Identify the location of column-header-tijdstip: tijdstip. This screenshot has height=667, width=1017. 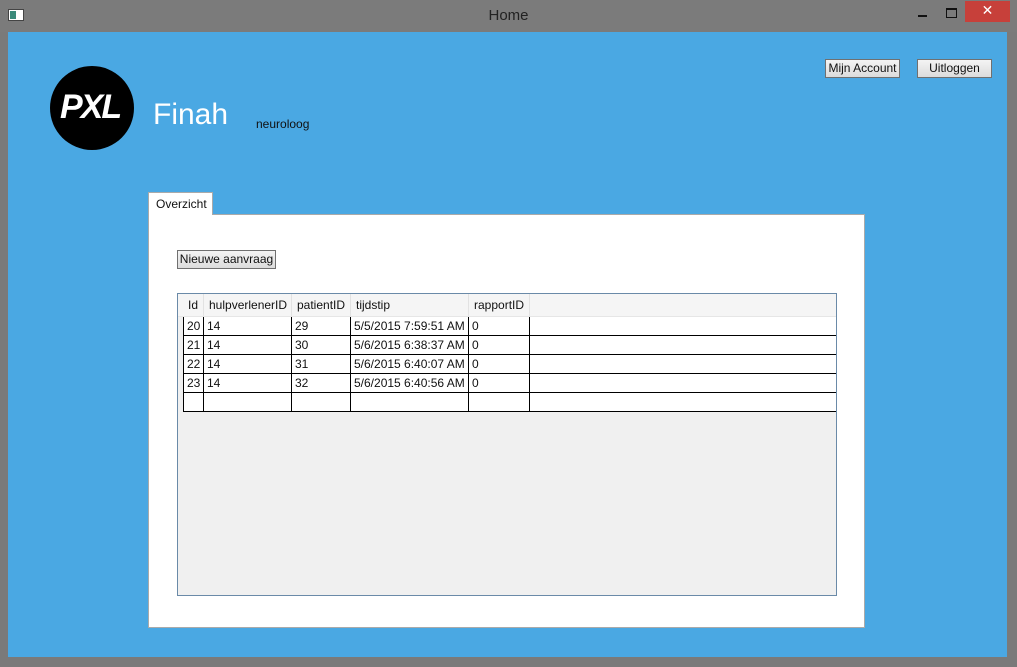
(410, 305).